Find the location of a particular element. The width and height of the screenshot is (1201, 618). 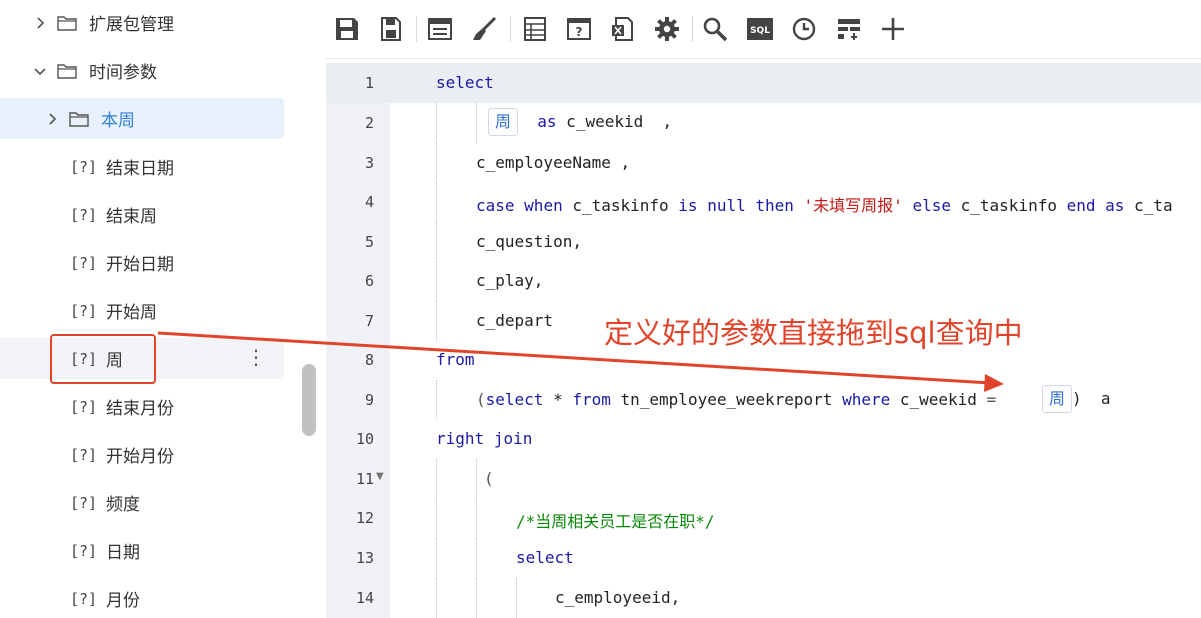

brush-button is located at coordinates (484, 29).